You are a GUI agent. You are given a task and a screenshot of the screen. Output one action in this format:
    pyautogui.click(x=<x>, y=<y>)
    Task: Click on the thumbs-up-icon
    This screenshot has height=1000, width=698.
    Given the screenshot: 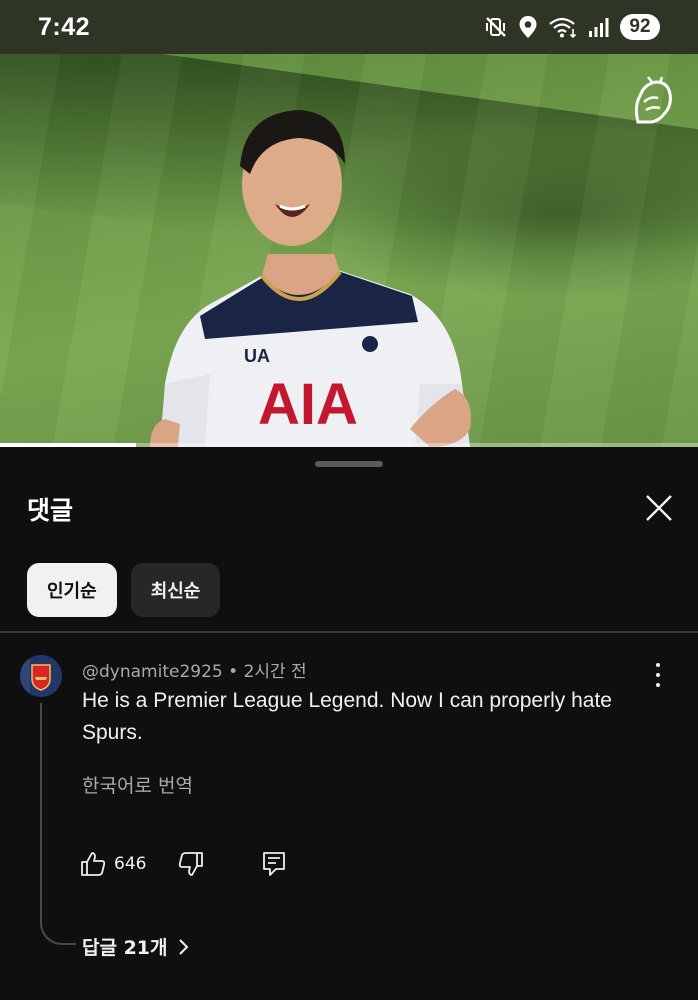 What is the action you would take?
    pyautogui.click(x=93, y=864)
    